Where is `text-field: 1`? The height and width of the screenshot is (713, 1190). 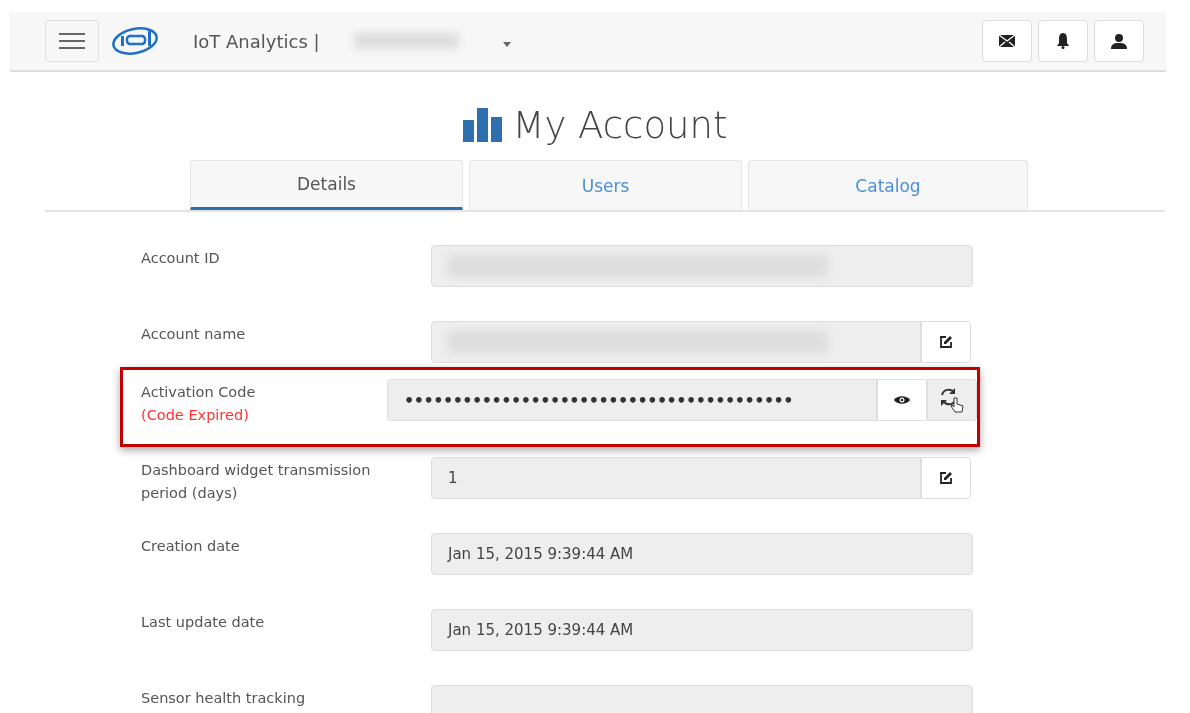
text-field: 1 is located at coordinates (676, 478).